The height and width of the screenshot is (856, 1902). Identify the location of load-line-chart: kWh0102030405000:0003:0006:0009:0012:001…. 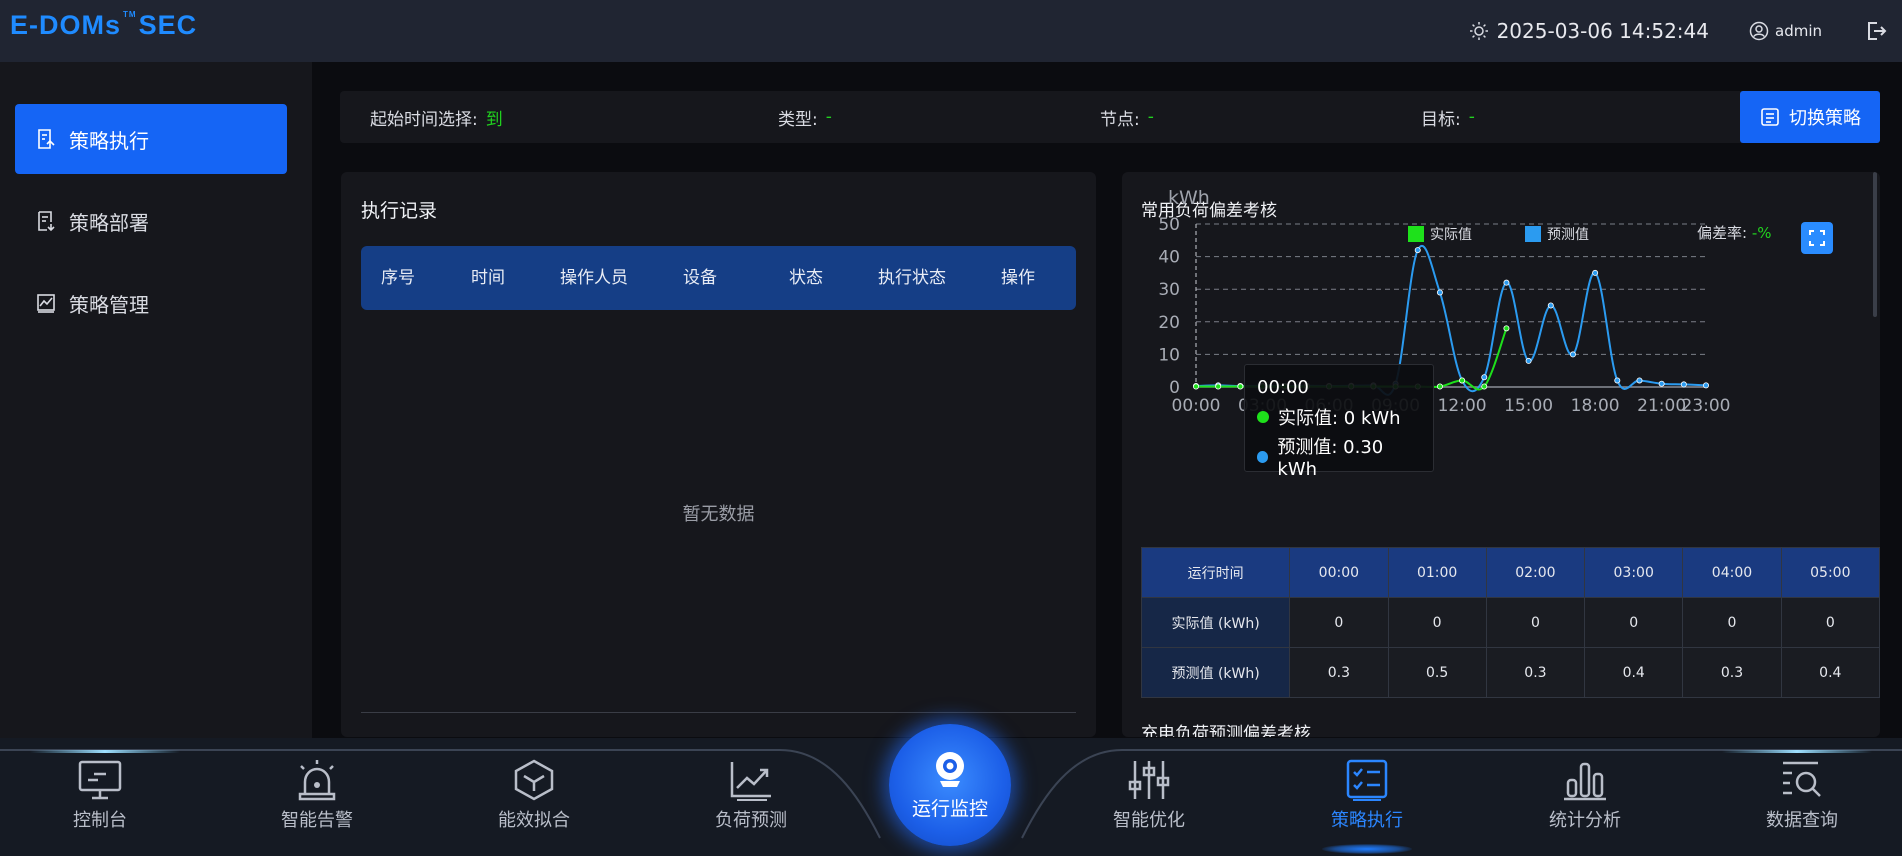
(1444, 301).